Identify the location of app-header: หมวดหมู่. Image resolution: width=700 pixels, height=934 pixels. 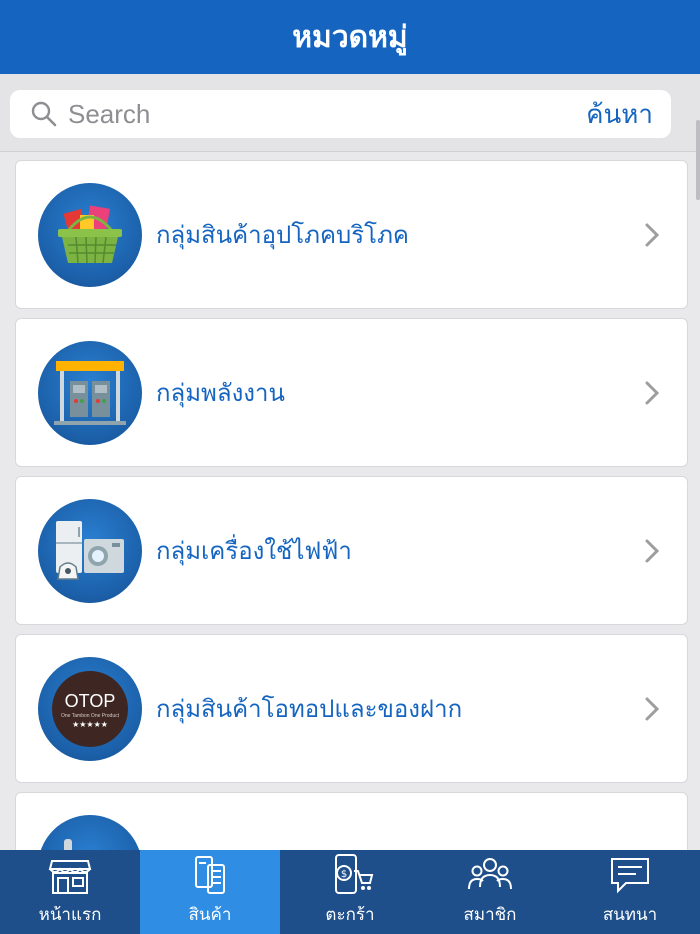
(350, 37).